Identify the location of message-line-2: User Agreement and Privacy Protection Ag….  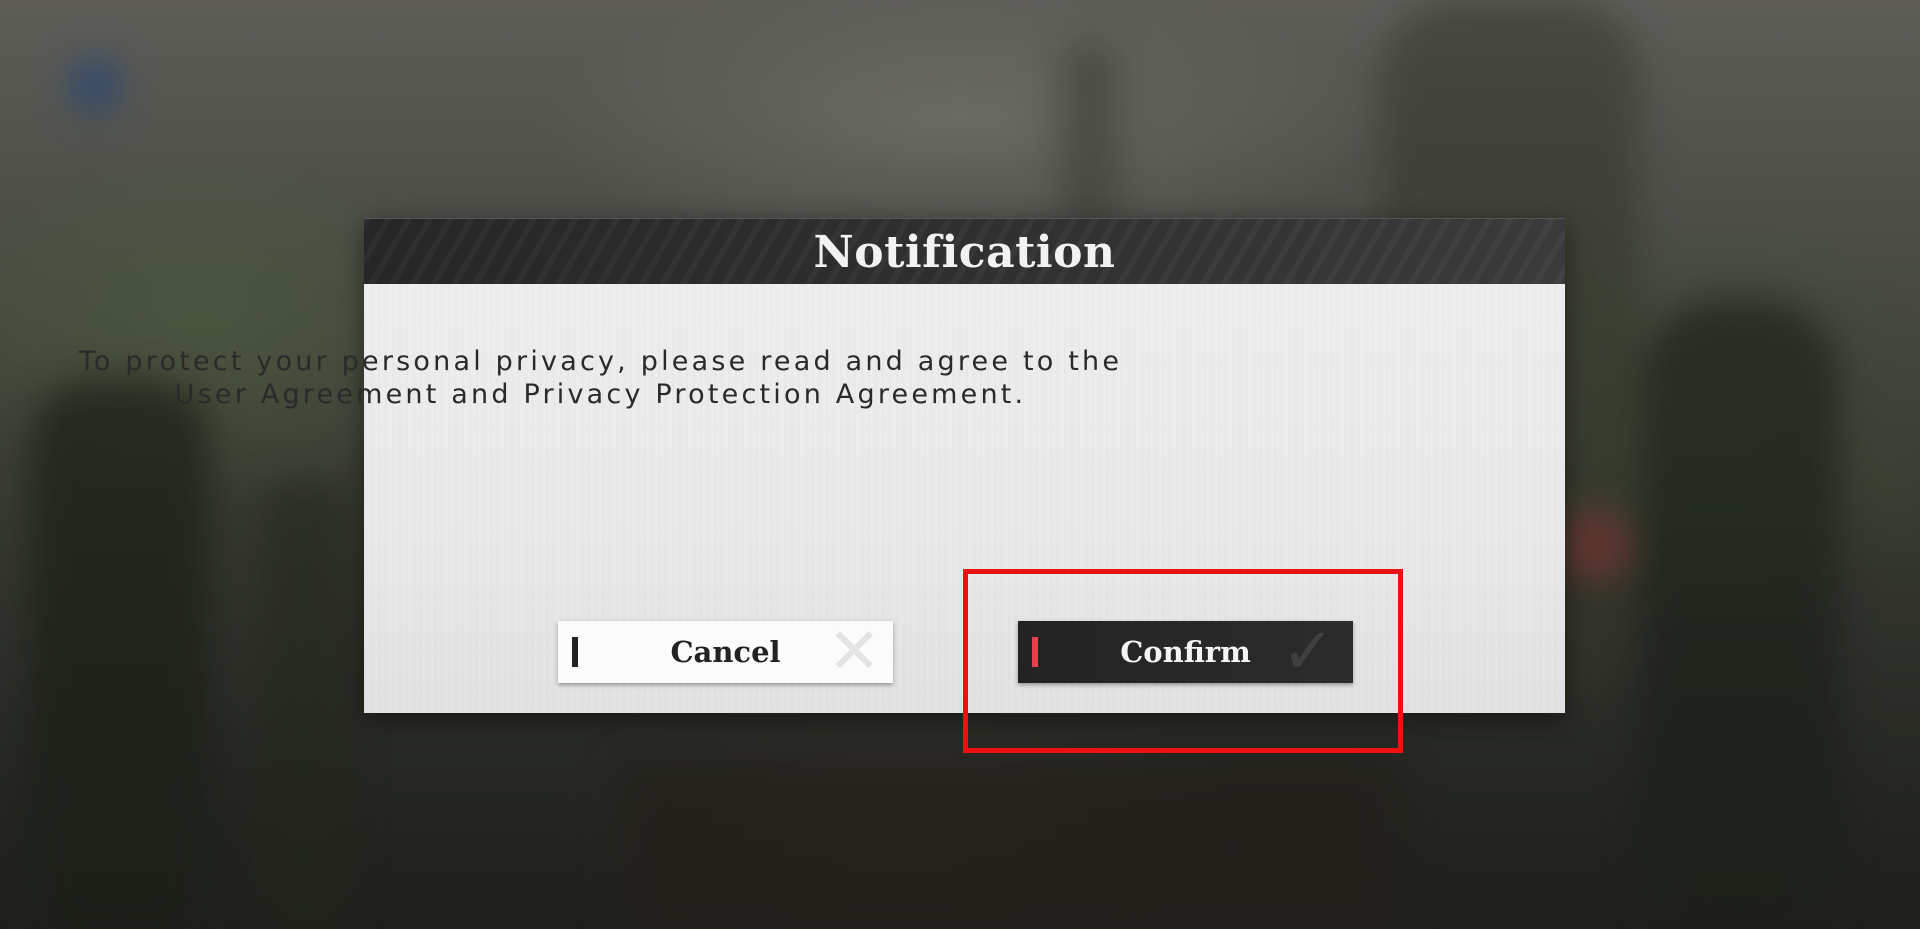
(600, 394).